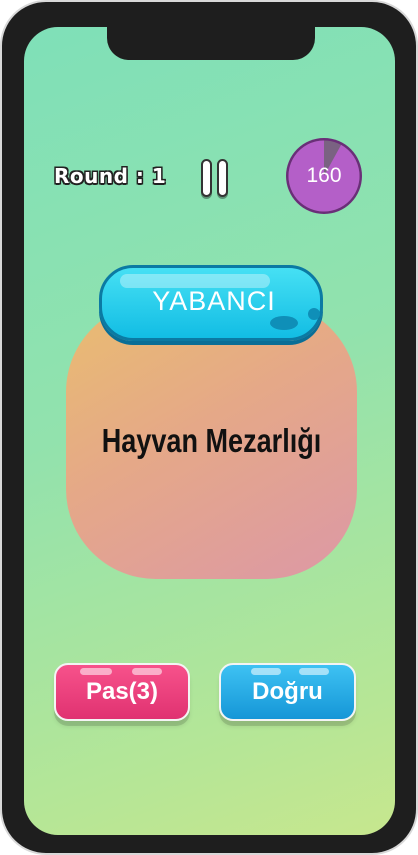 The width and height of the screenshot is (418, 855). Describe the element at coordinates (211, 43) in the screenshot. I see `phone-notch` at that location.